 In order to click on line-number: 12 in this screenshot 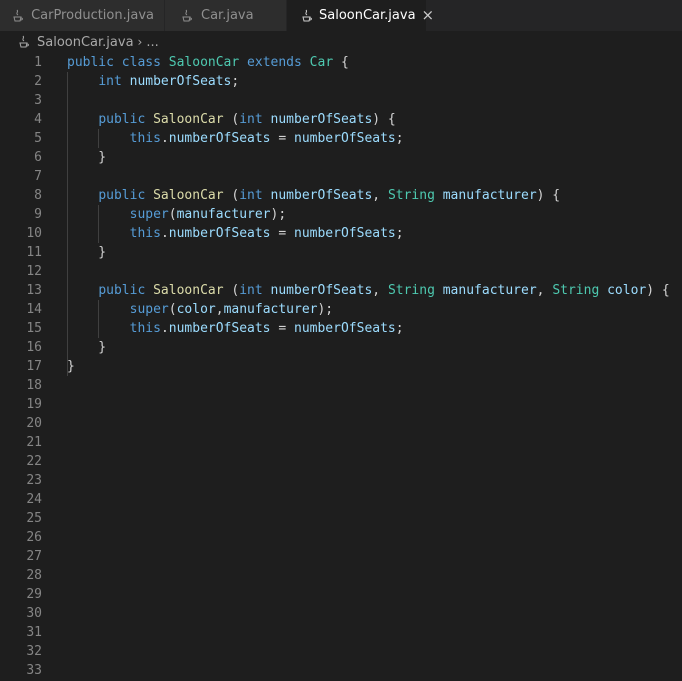, I will do `click(34, 271)`.